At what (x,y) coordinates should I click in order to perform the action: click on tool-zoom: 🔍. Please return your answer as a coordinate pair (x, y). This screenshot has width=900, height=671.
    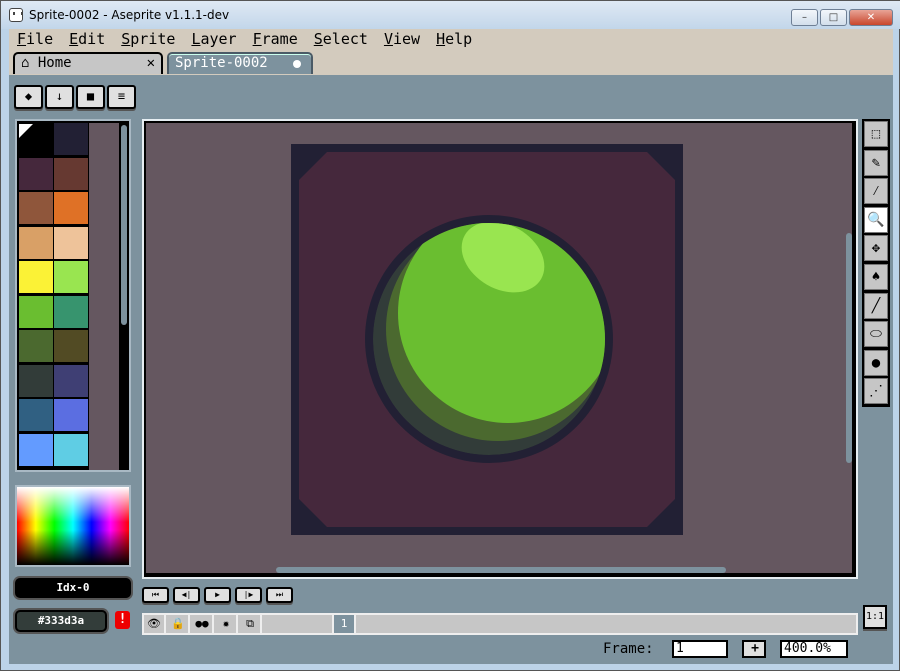
    Looking at the image, I should click on (876, 219).